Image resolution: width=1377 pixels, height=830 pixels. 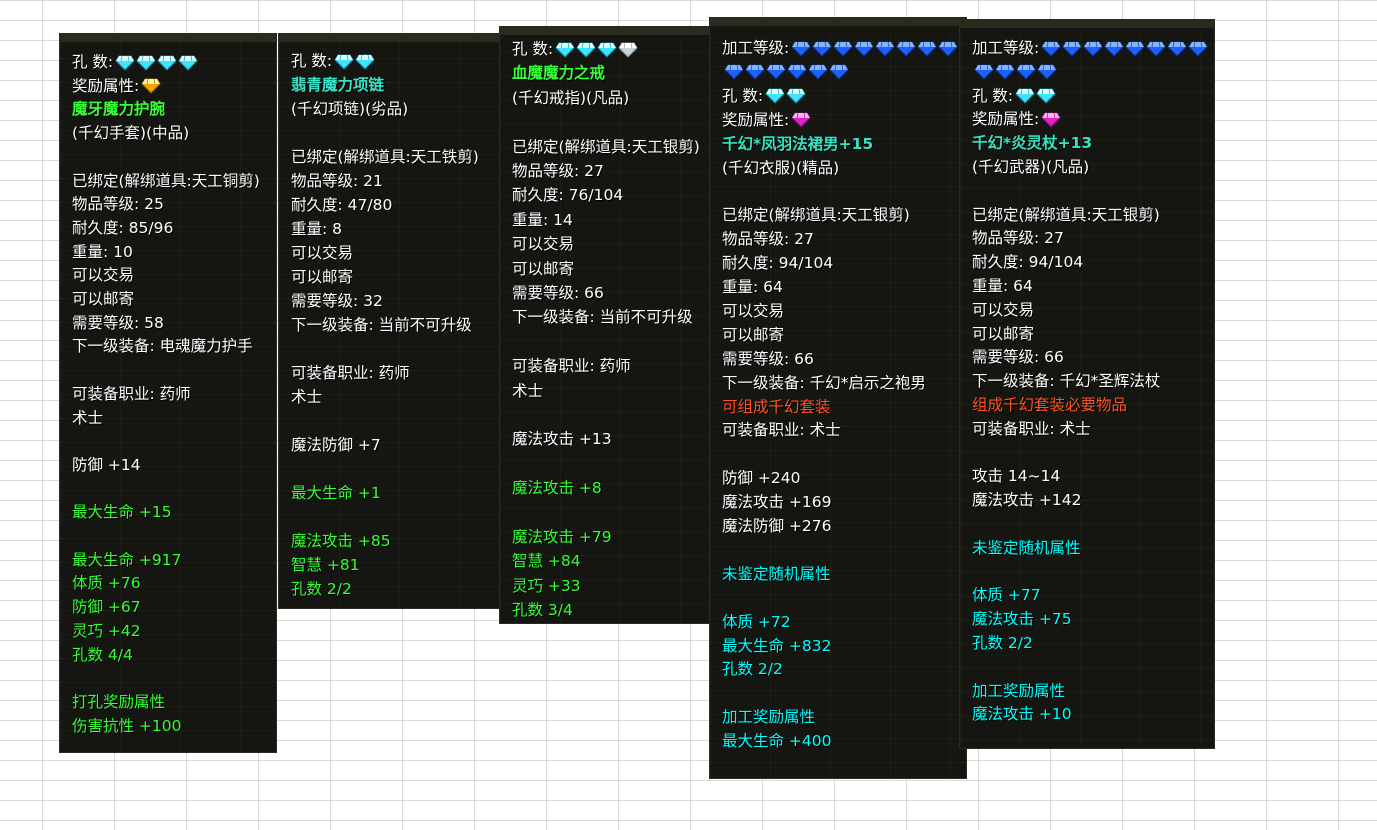 I want to click on tooltip-line-text: 翡青魔力项链, so click(x=338, y=85).